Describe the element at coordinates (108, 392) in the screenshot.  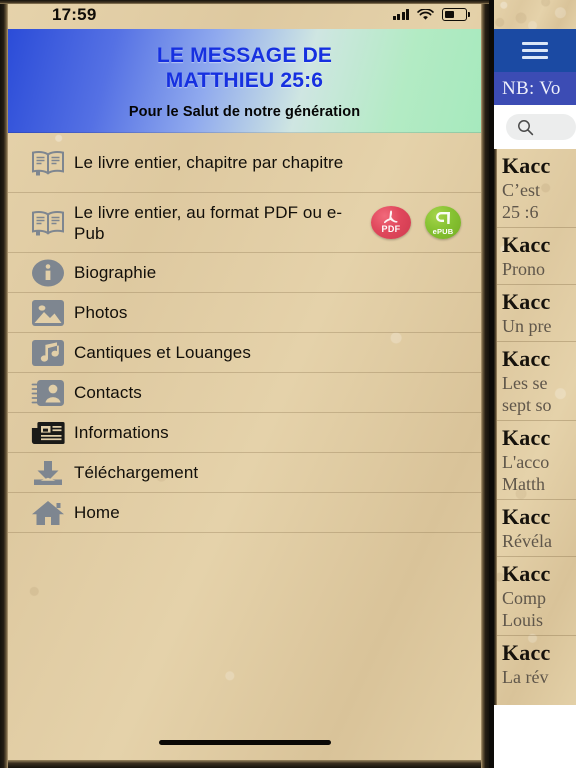
I see `menu-item-label: Contacts` at that location.